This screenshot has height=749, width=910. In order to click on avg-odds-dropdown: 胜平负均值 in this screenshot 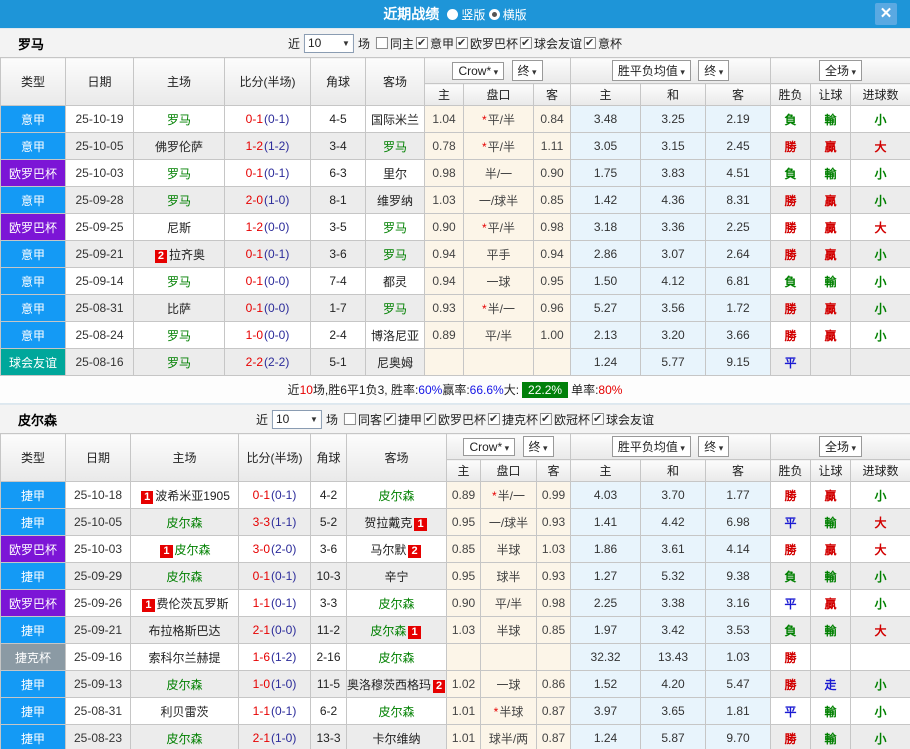, I will do `click(651, 446)`.